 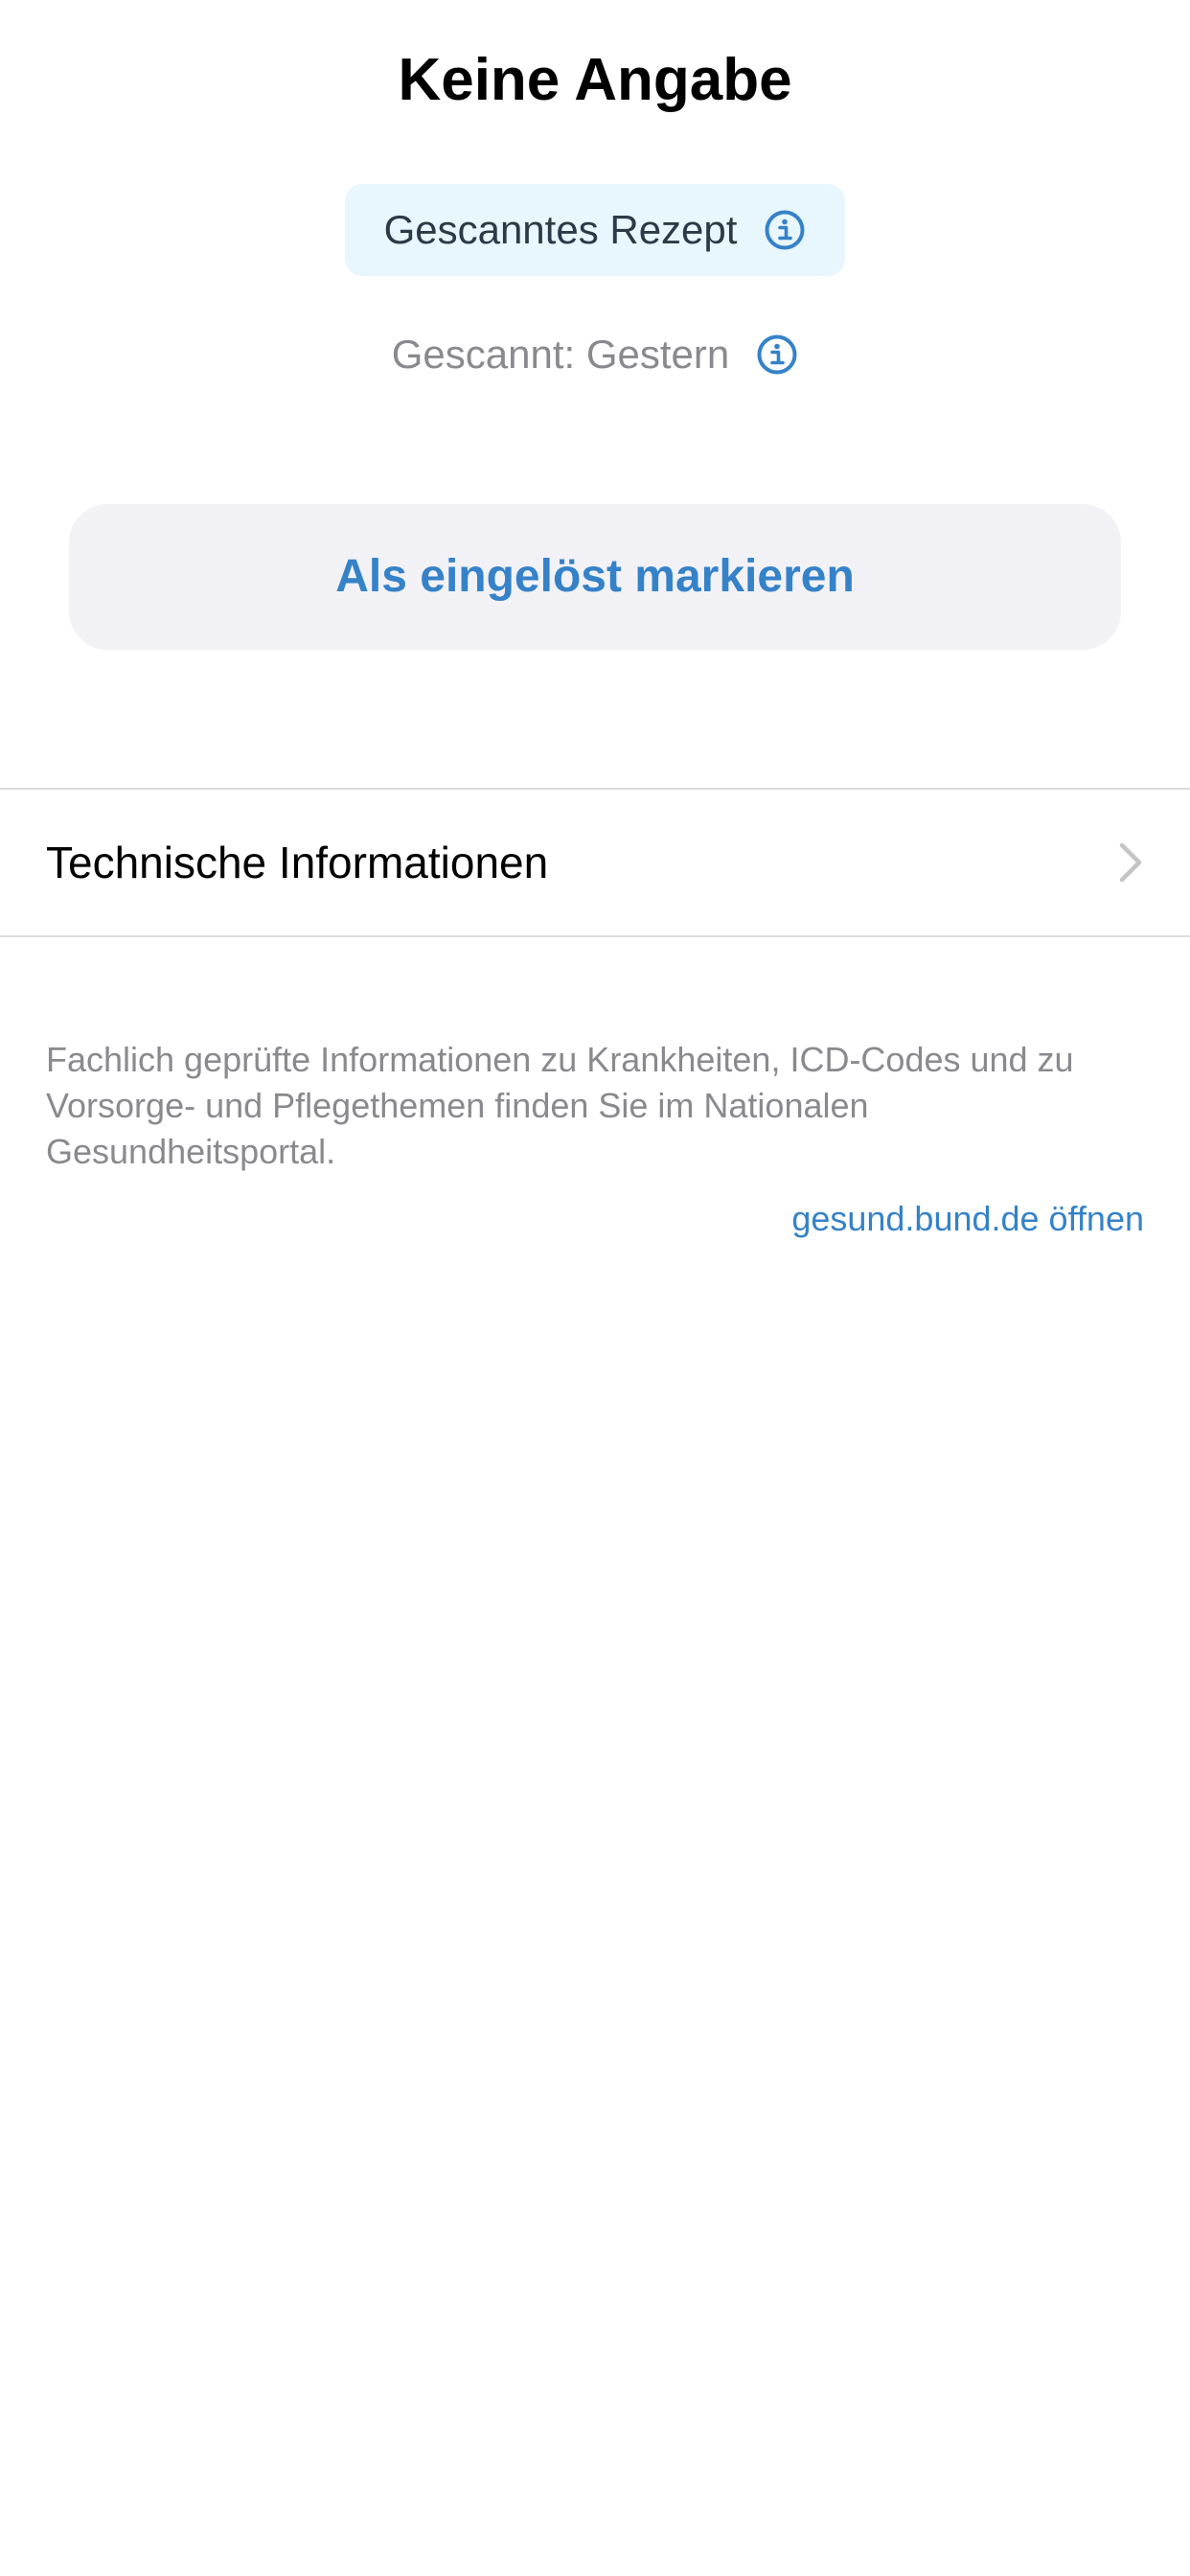 I want to click on mark-as-redeemed-label: Als eingelöst markieren, so click(x=595, y=576).